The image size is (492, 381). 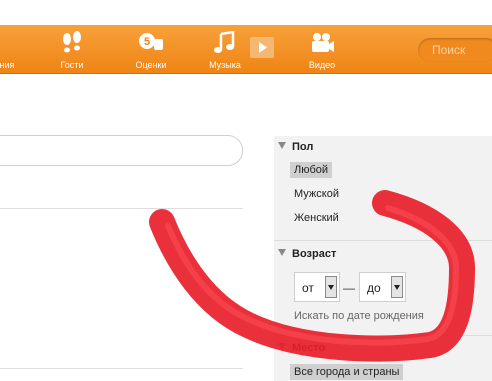 What do you see at coordinates (317, 287) in the screenshot?
I see `age-from-select: от` at bounding box center [317, 287].